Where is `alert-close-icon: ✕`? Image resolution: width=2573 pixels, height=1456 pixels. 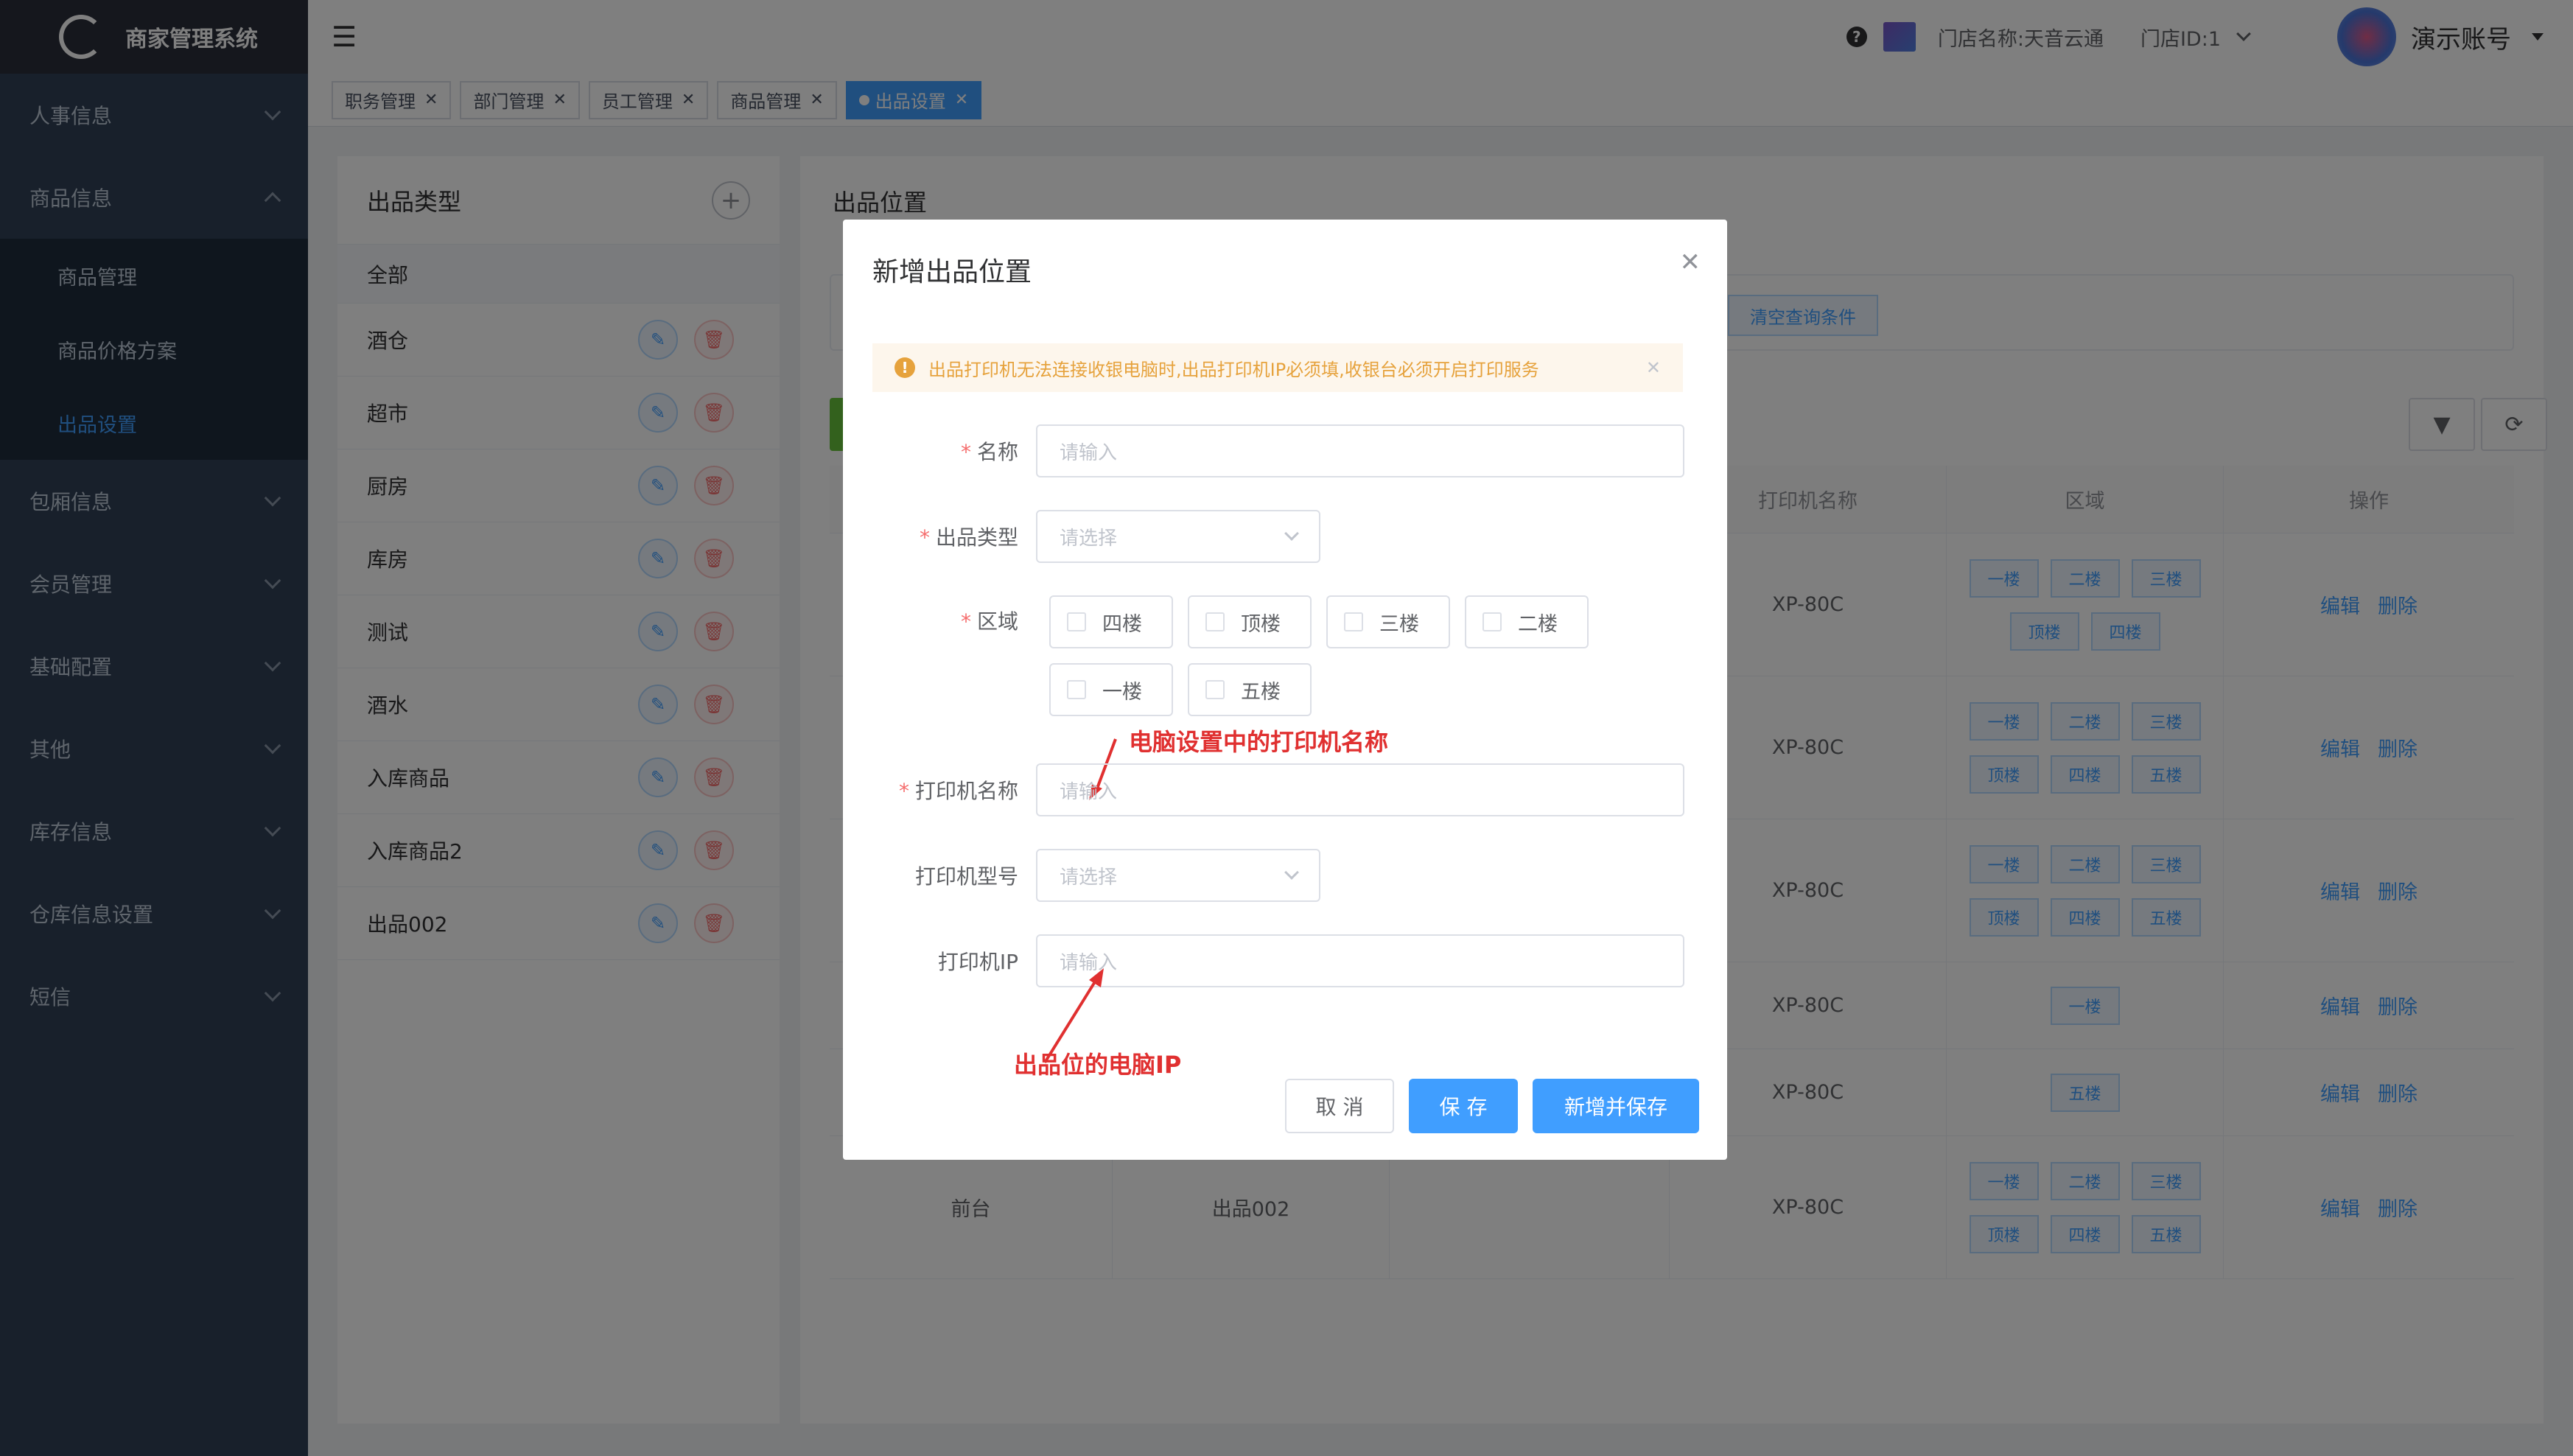
alert-close-icon: ✕ is located at coordinates (1654, 367).